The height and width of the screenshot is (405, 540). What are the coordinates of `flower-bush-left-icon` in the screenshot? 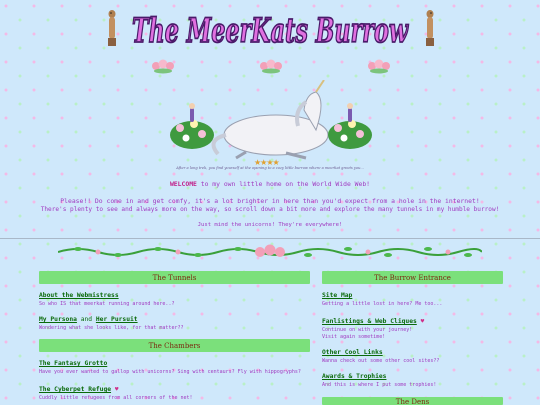 It's located at (192, 126).